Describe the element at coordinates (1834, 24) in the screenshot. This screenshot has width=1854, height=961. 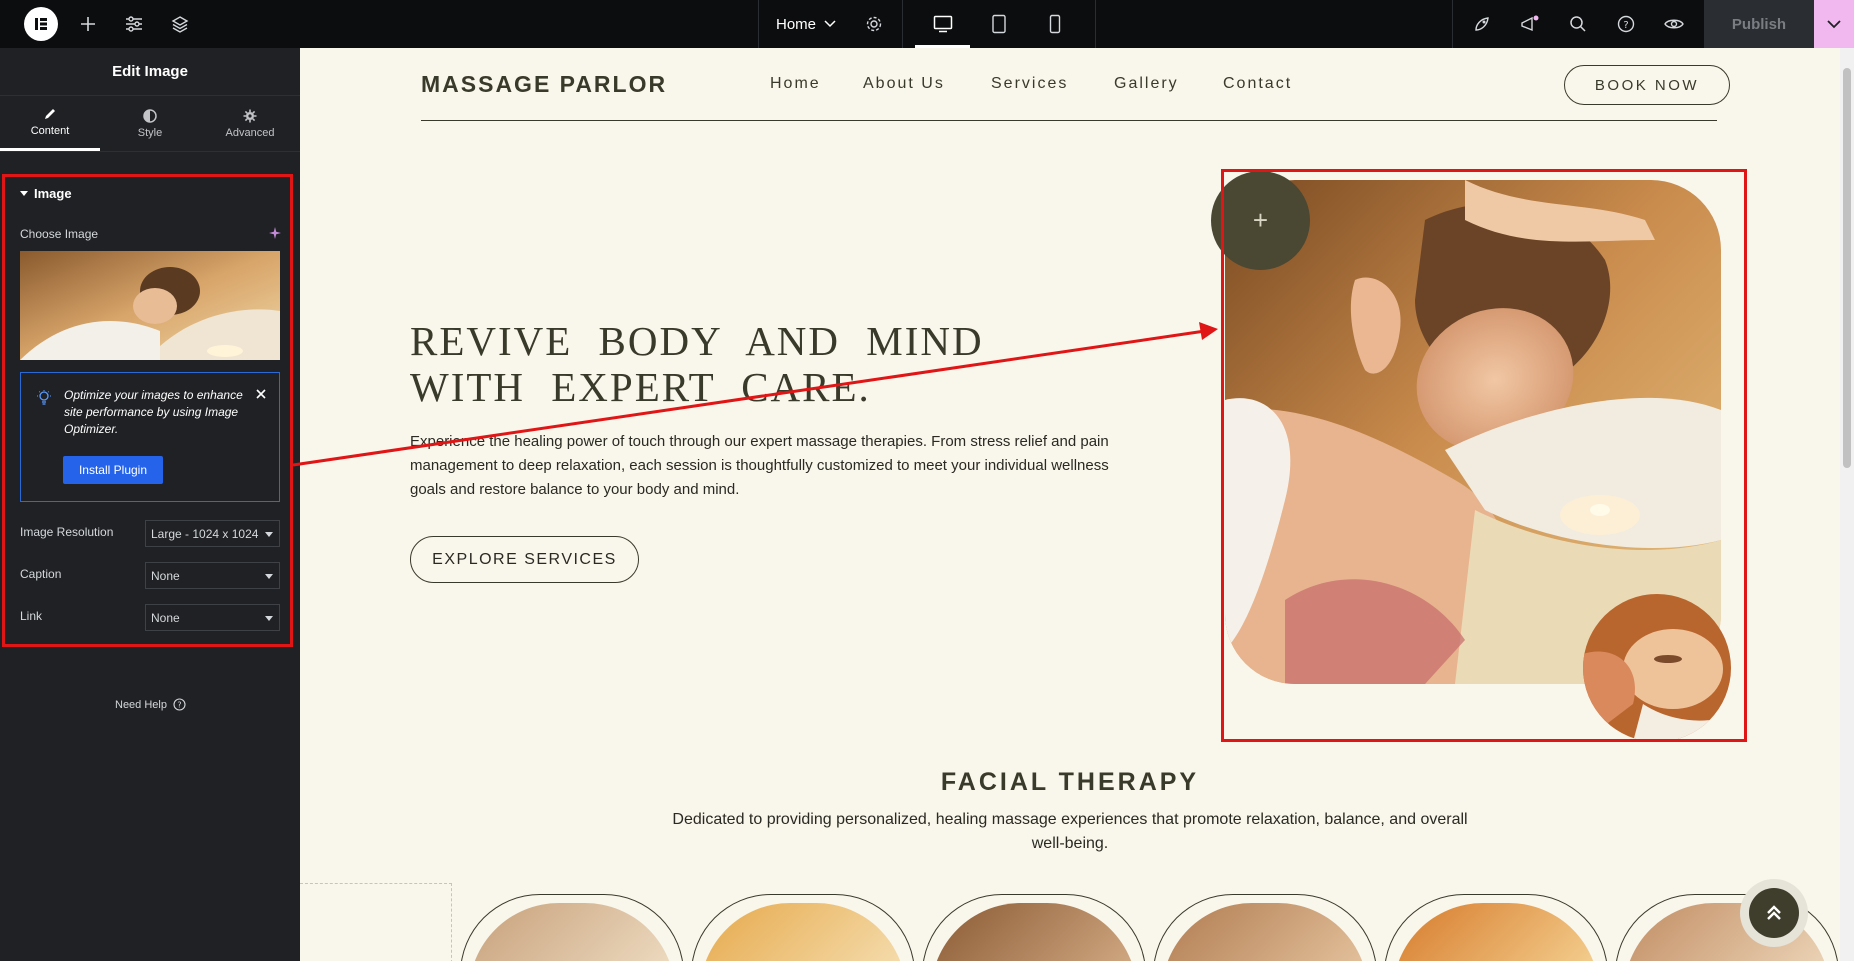
I see `publish-options-chevron-icon` at that location.